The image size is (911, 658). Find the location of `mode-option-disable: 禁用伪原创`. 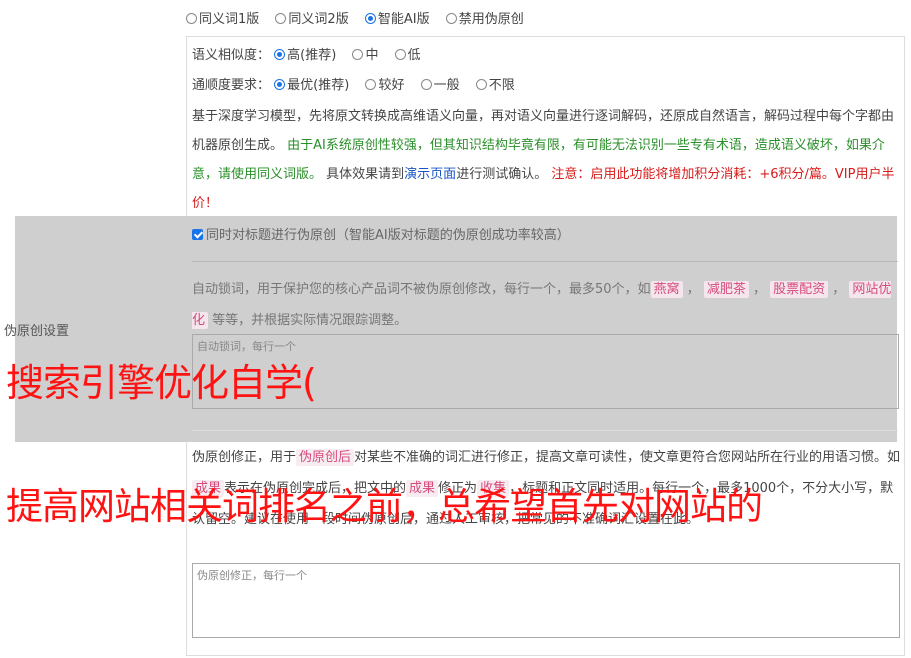

mode-option-disable: 禁用伪原创 is located at coordinates (484, 19).